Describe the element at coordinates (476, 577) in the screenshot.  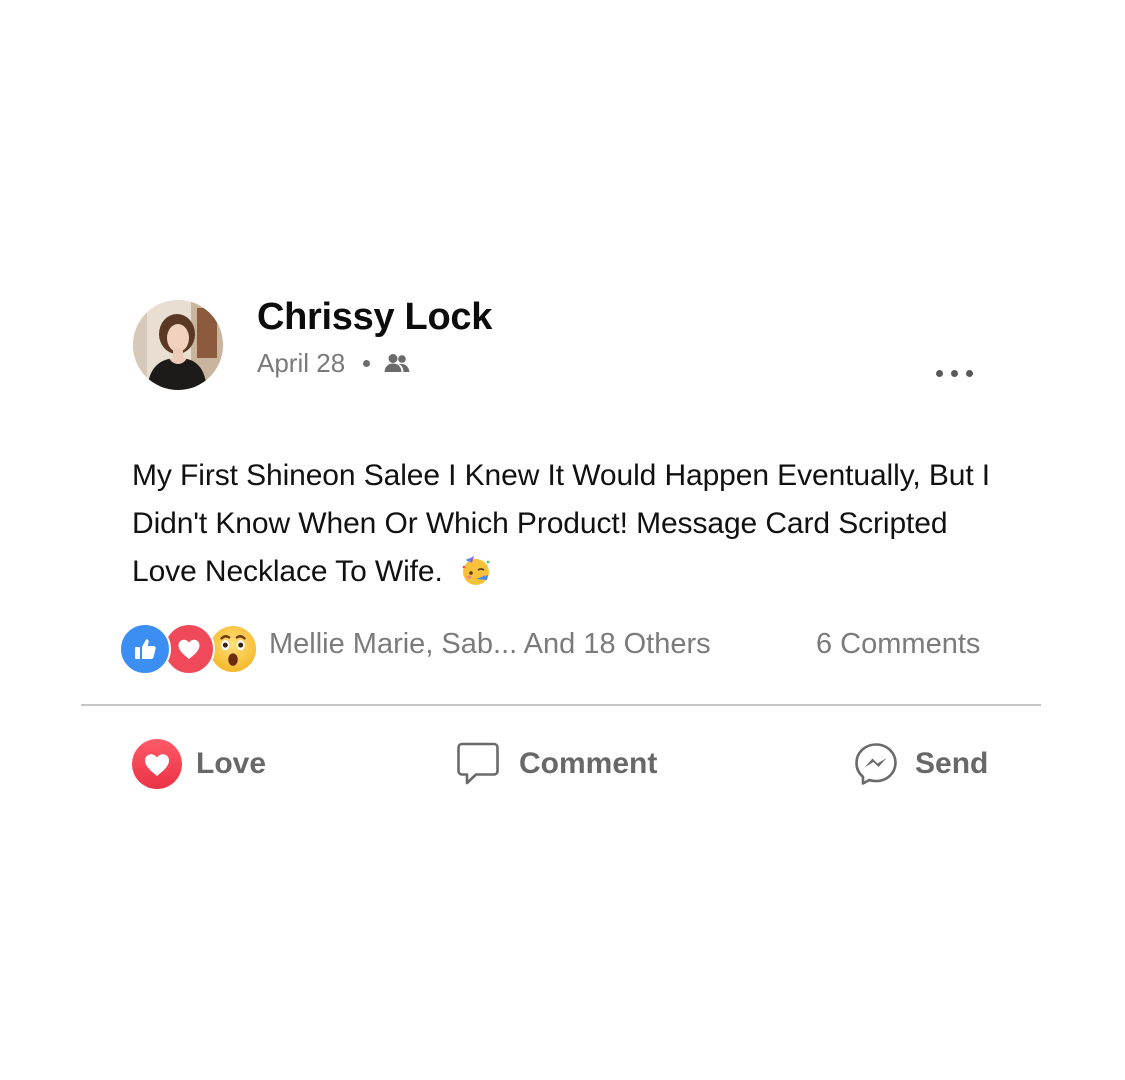
I see `party-face-emoji` at that location.